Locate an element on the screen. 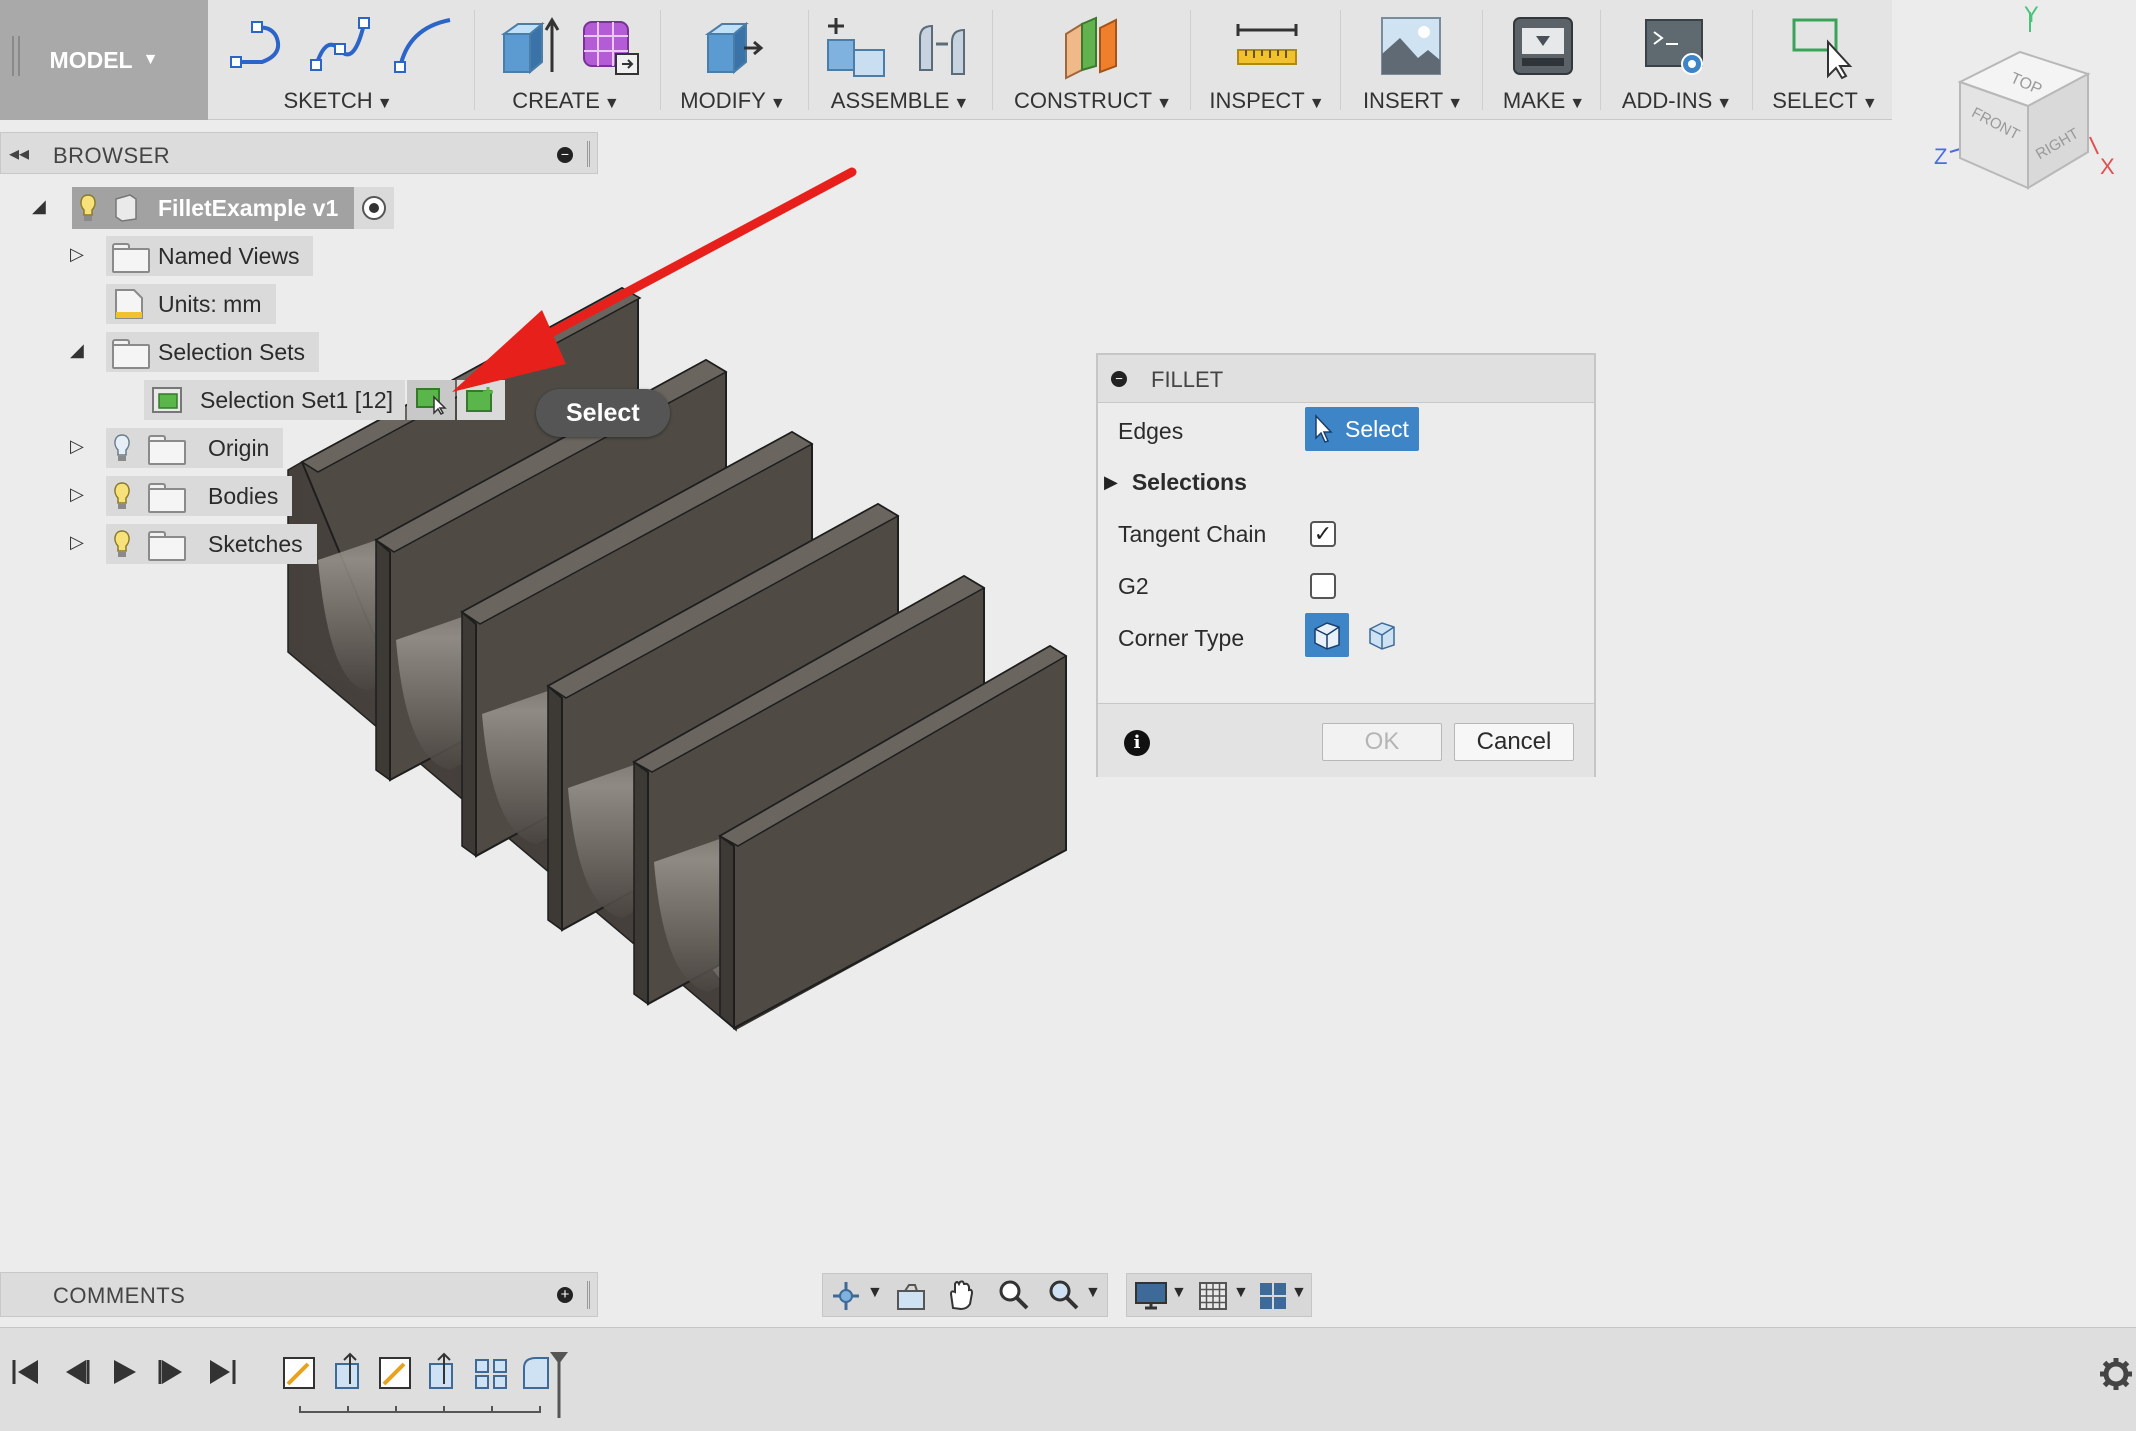 Image resolution: width=2136 pixels, height=1431 pixels. select-menu: SELECT ▼ is located at coordinates (1825, 101).